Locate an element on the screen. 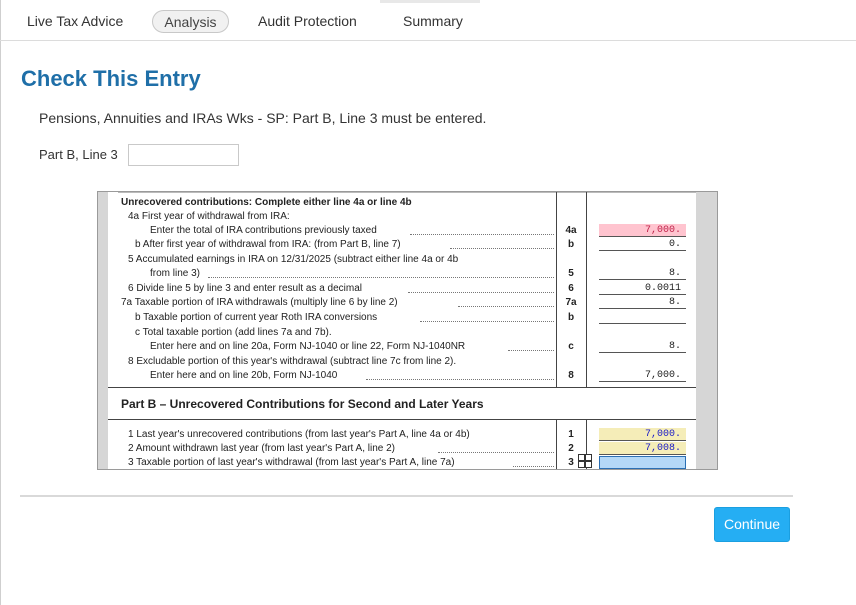 Image resolution: width=856 pixels, height=605 pixels. tab-analysis: Analysis is located at coordinates (190, 21).